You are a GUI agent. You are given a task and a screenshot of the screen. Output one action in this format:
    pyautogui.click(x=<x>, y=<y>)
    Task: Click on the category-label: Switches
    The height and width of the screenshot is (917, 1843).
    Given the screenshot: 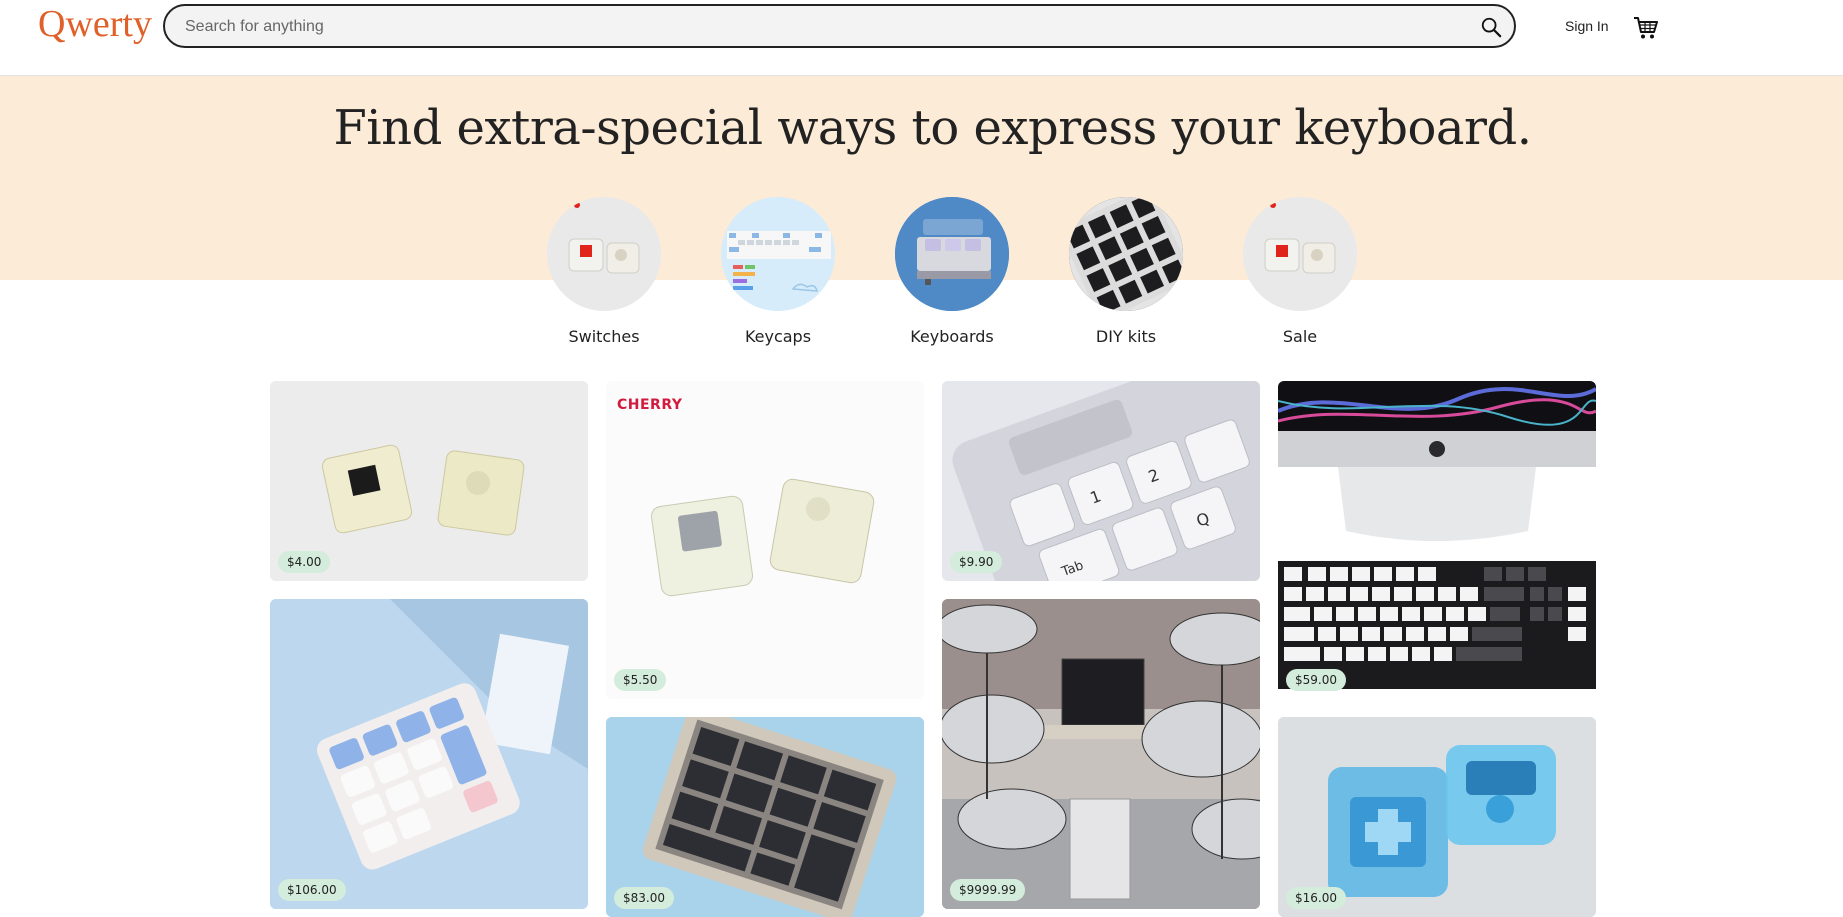 What is the action you would take?
    pyautogui.click(x=604, y=336)
    